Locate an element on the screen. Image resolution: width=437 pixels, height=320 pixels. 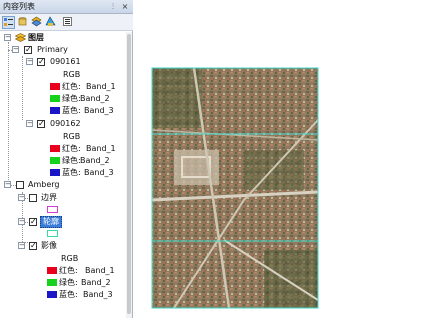
list-by-visibility-icon is located at coordinates (37, 22).